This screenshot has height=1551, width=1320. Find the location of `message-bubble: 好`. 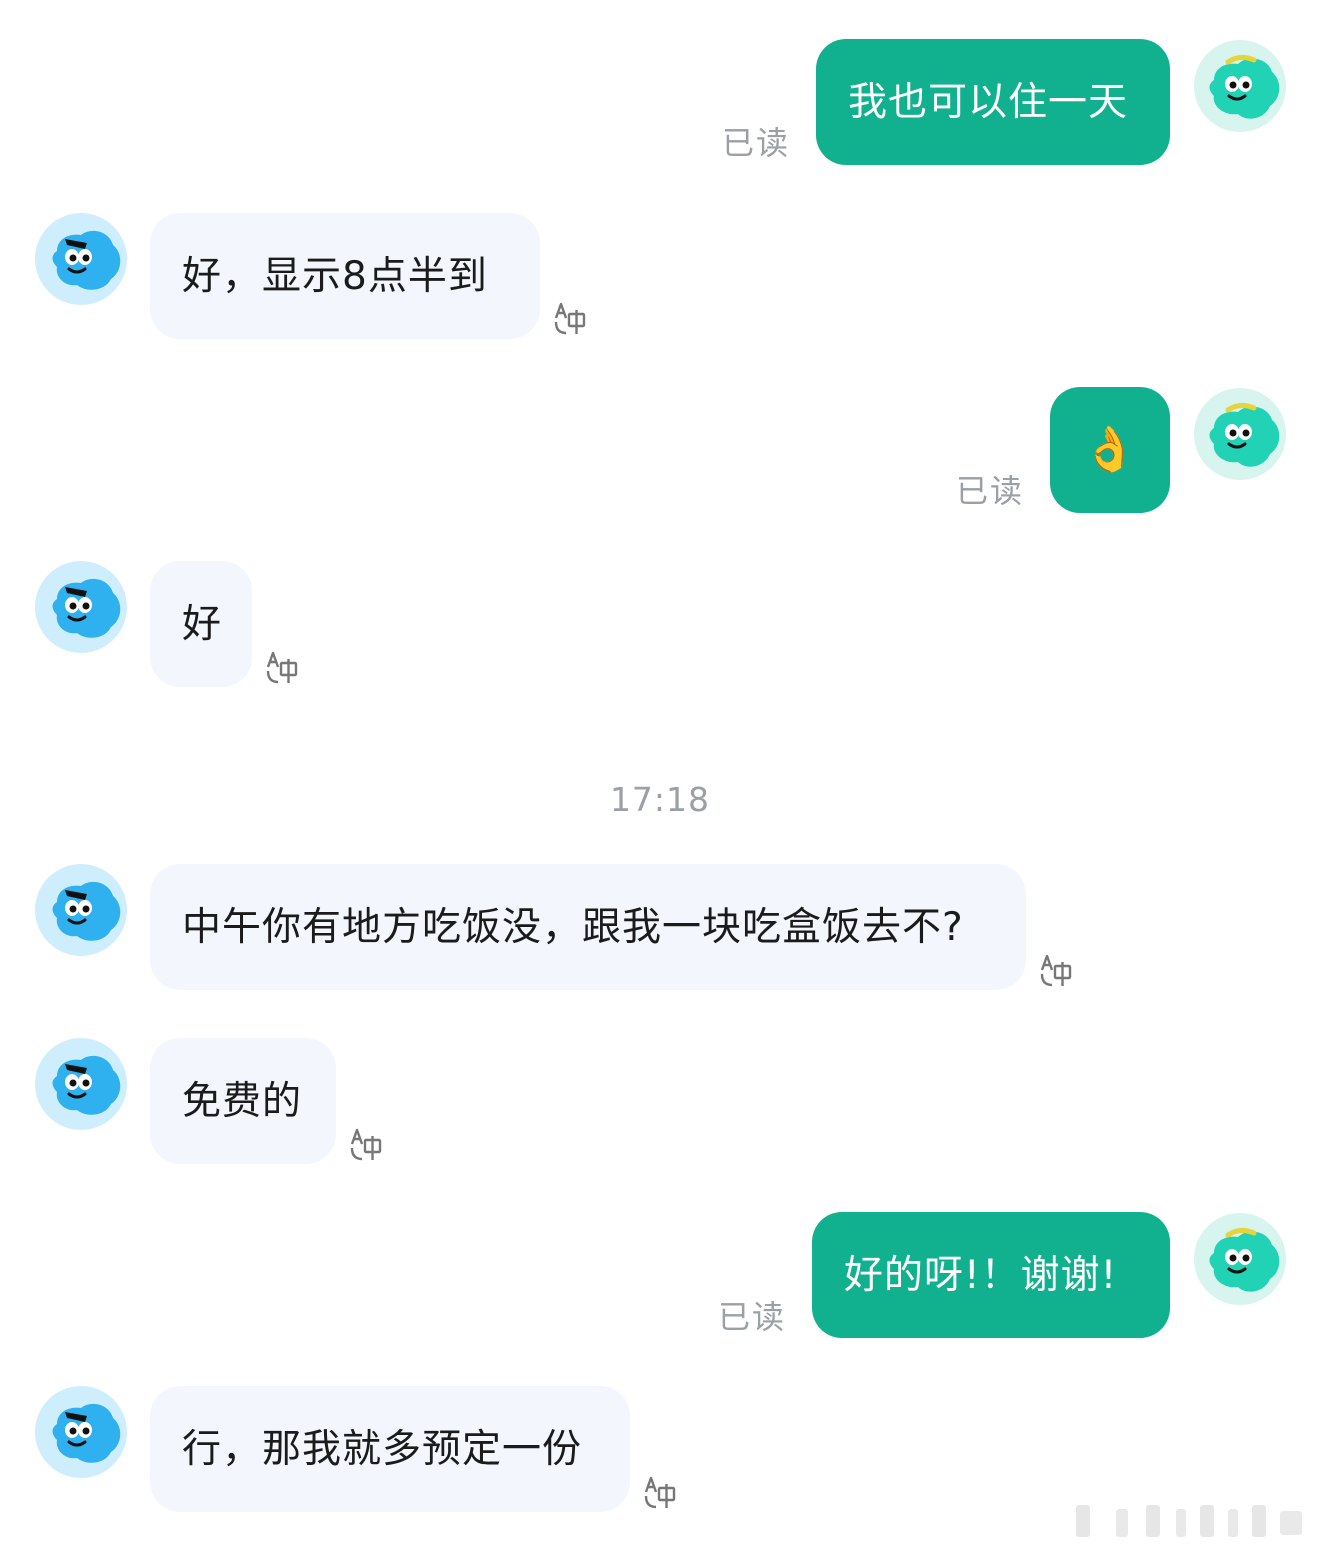

message-bubble: 好 is located at coordinates (201, 624).